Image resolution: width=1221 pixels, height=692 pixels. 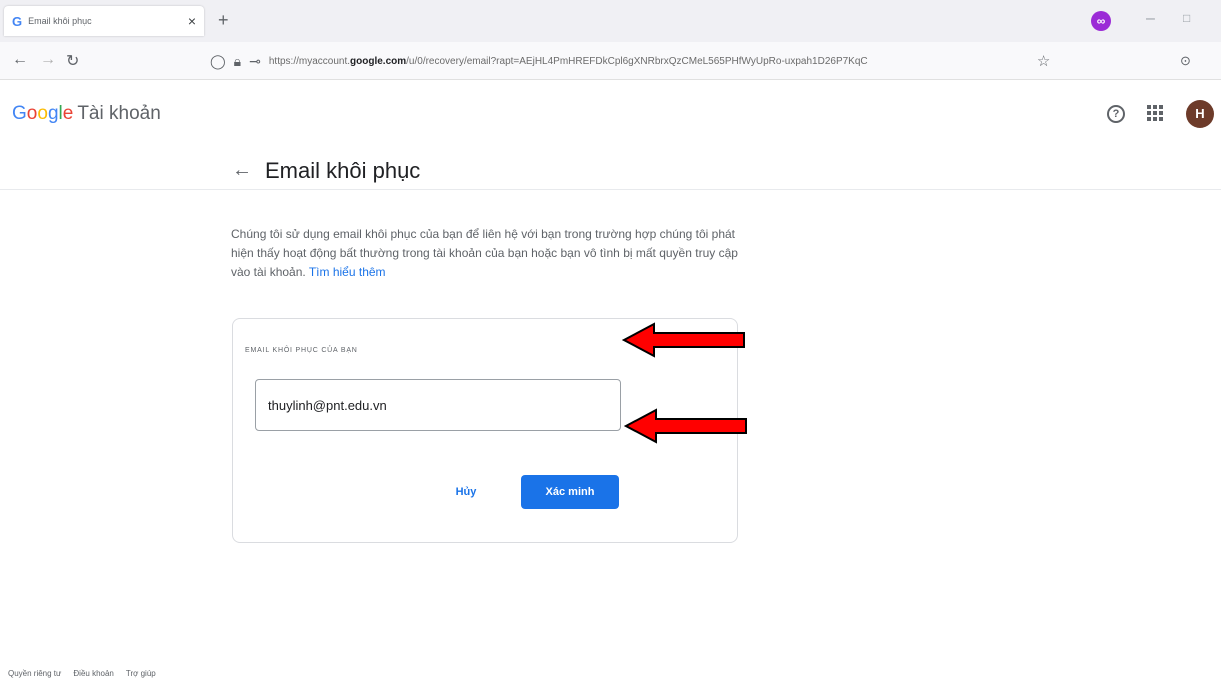 What do you see at coordinates (438, 405) in the screenshot?
I see `recovery-email-input` at bounding box center [438, 405].